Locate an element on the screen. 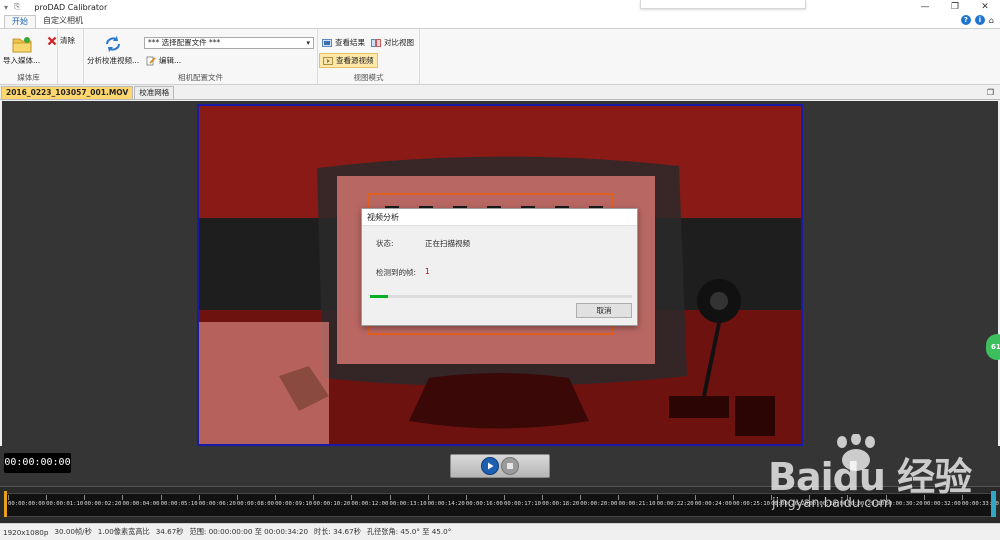  group-label-profile: 相机配置文件 is located at coordinates (200, 77).